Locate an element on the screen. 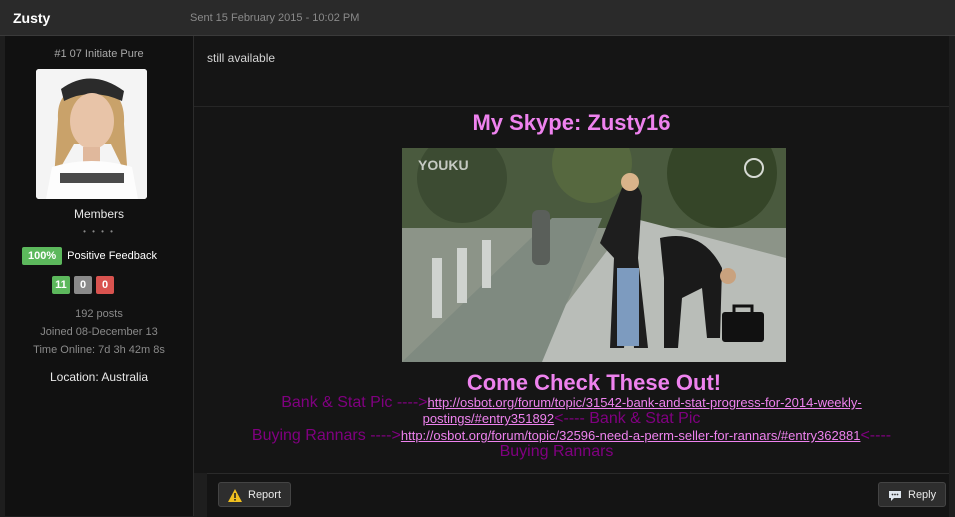 This screenshot has width=955, height=517. post-body: still available is located at coordinates (241, 58).